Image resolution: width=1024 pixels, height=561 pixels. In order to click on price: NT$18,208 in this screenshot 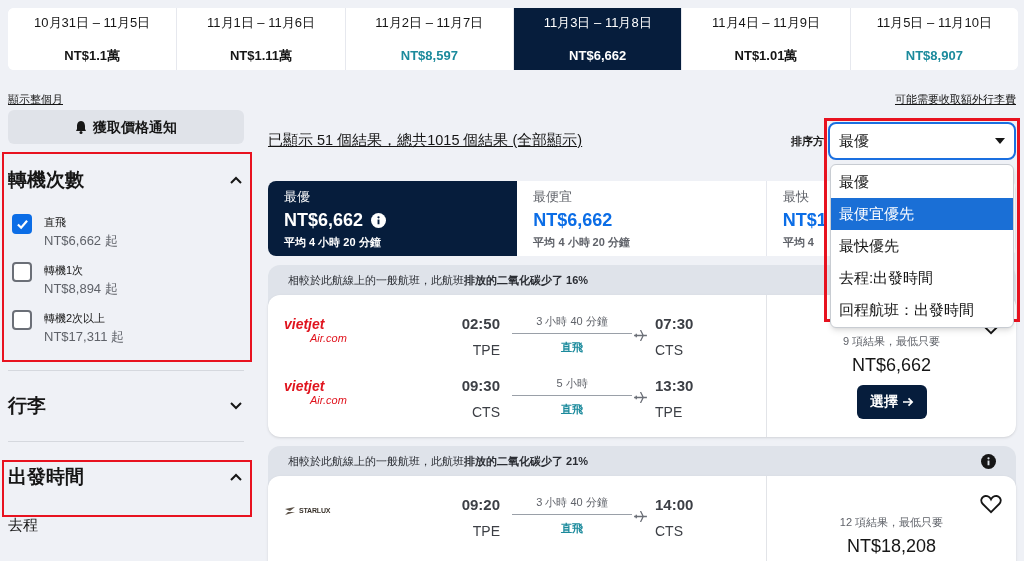, I will do `click(891, 546)`.